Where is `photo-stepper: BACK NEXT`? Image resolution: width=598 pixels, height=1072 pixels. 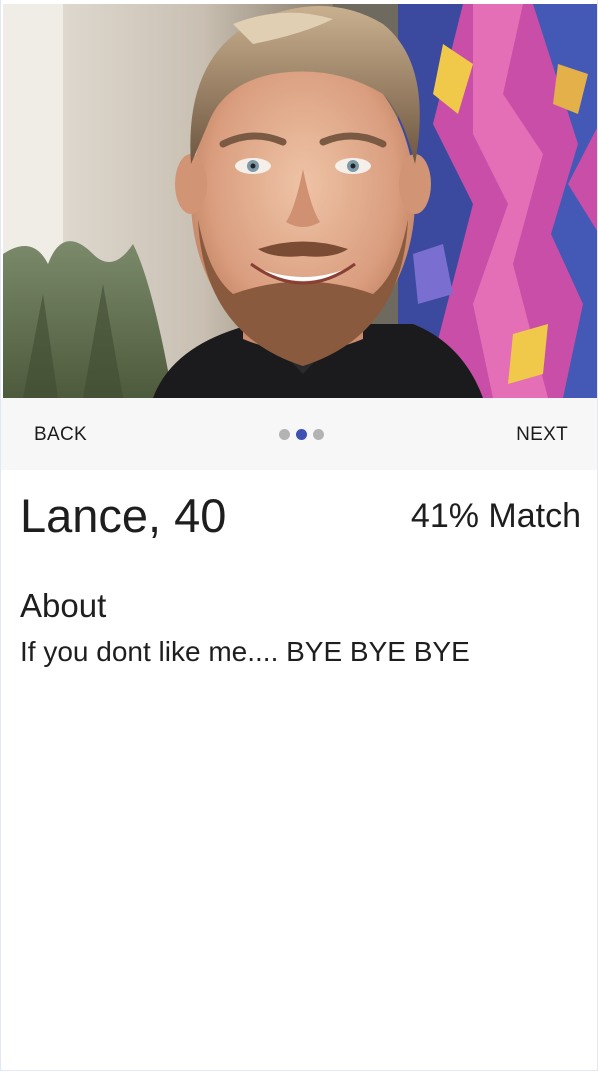 photo-stepper: BACK NEXT is located at coordinates (299, 434).